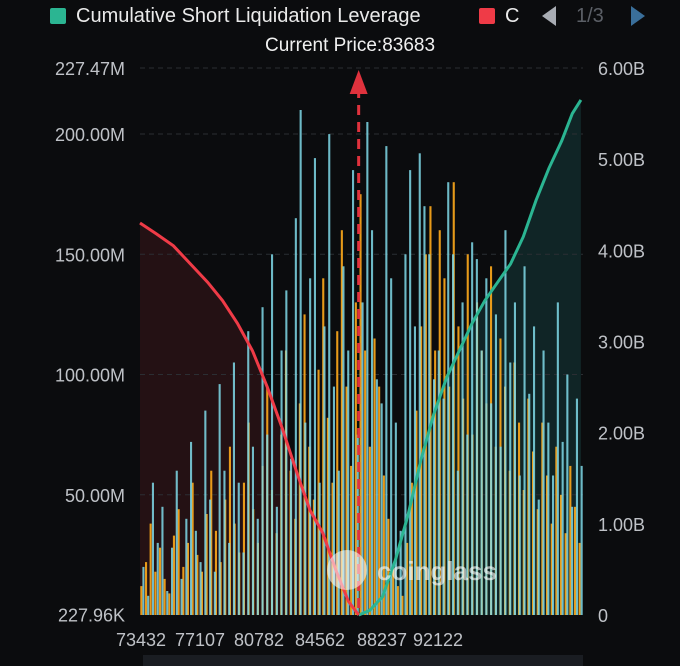 Image resolution: width=680 pixels, height=666 pixels. What do you see at coordinates (438, 640) in the screenshot?
I see `x-tick-label: 92122` at bounding box center [438, 640].